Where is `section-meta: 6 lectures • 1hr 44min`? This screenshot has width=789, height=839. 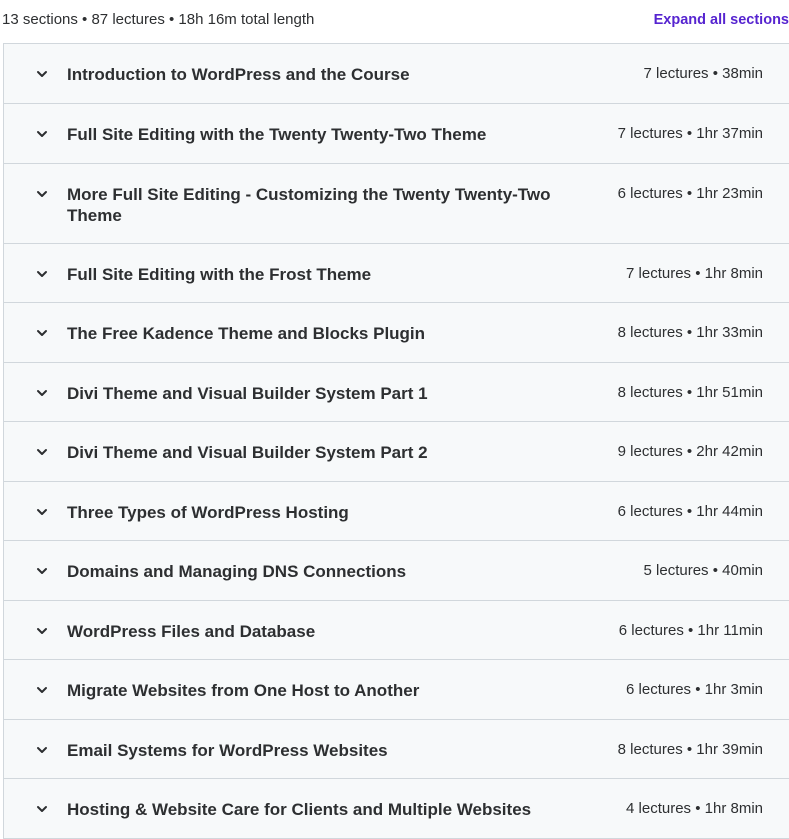 section-meta: 6 lectures • 1hr 44min is located at coordinates (690, 511).